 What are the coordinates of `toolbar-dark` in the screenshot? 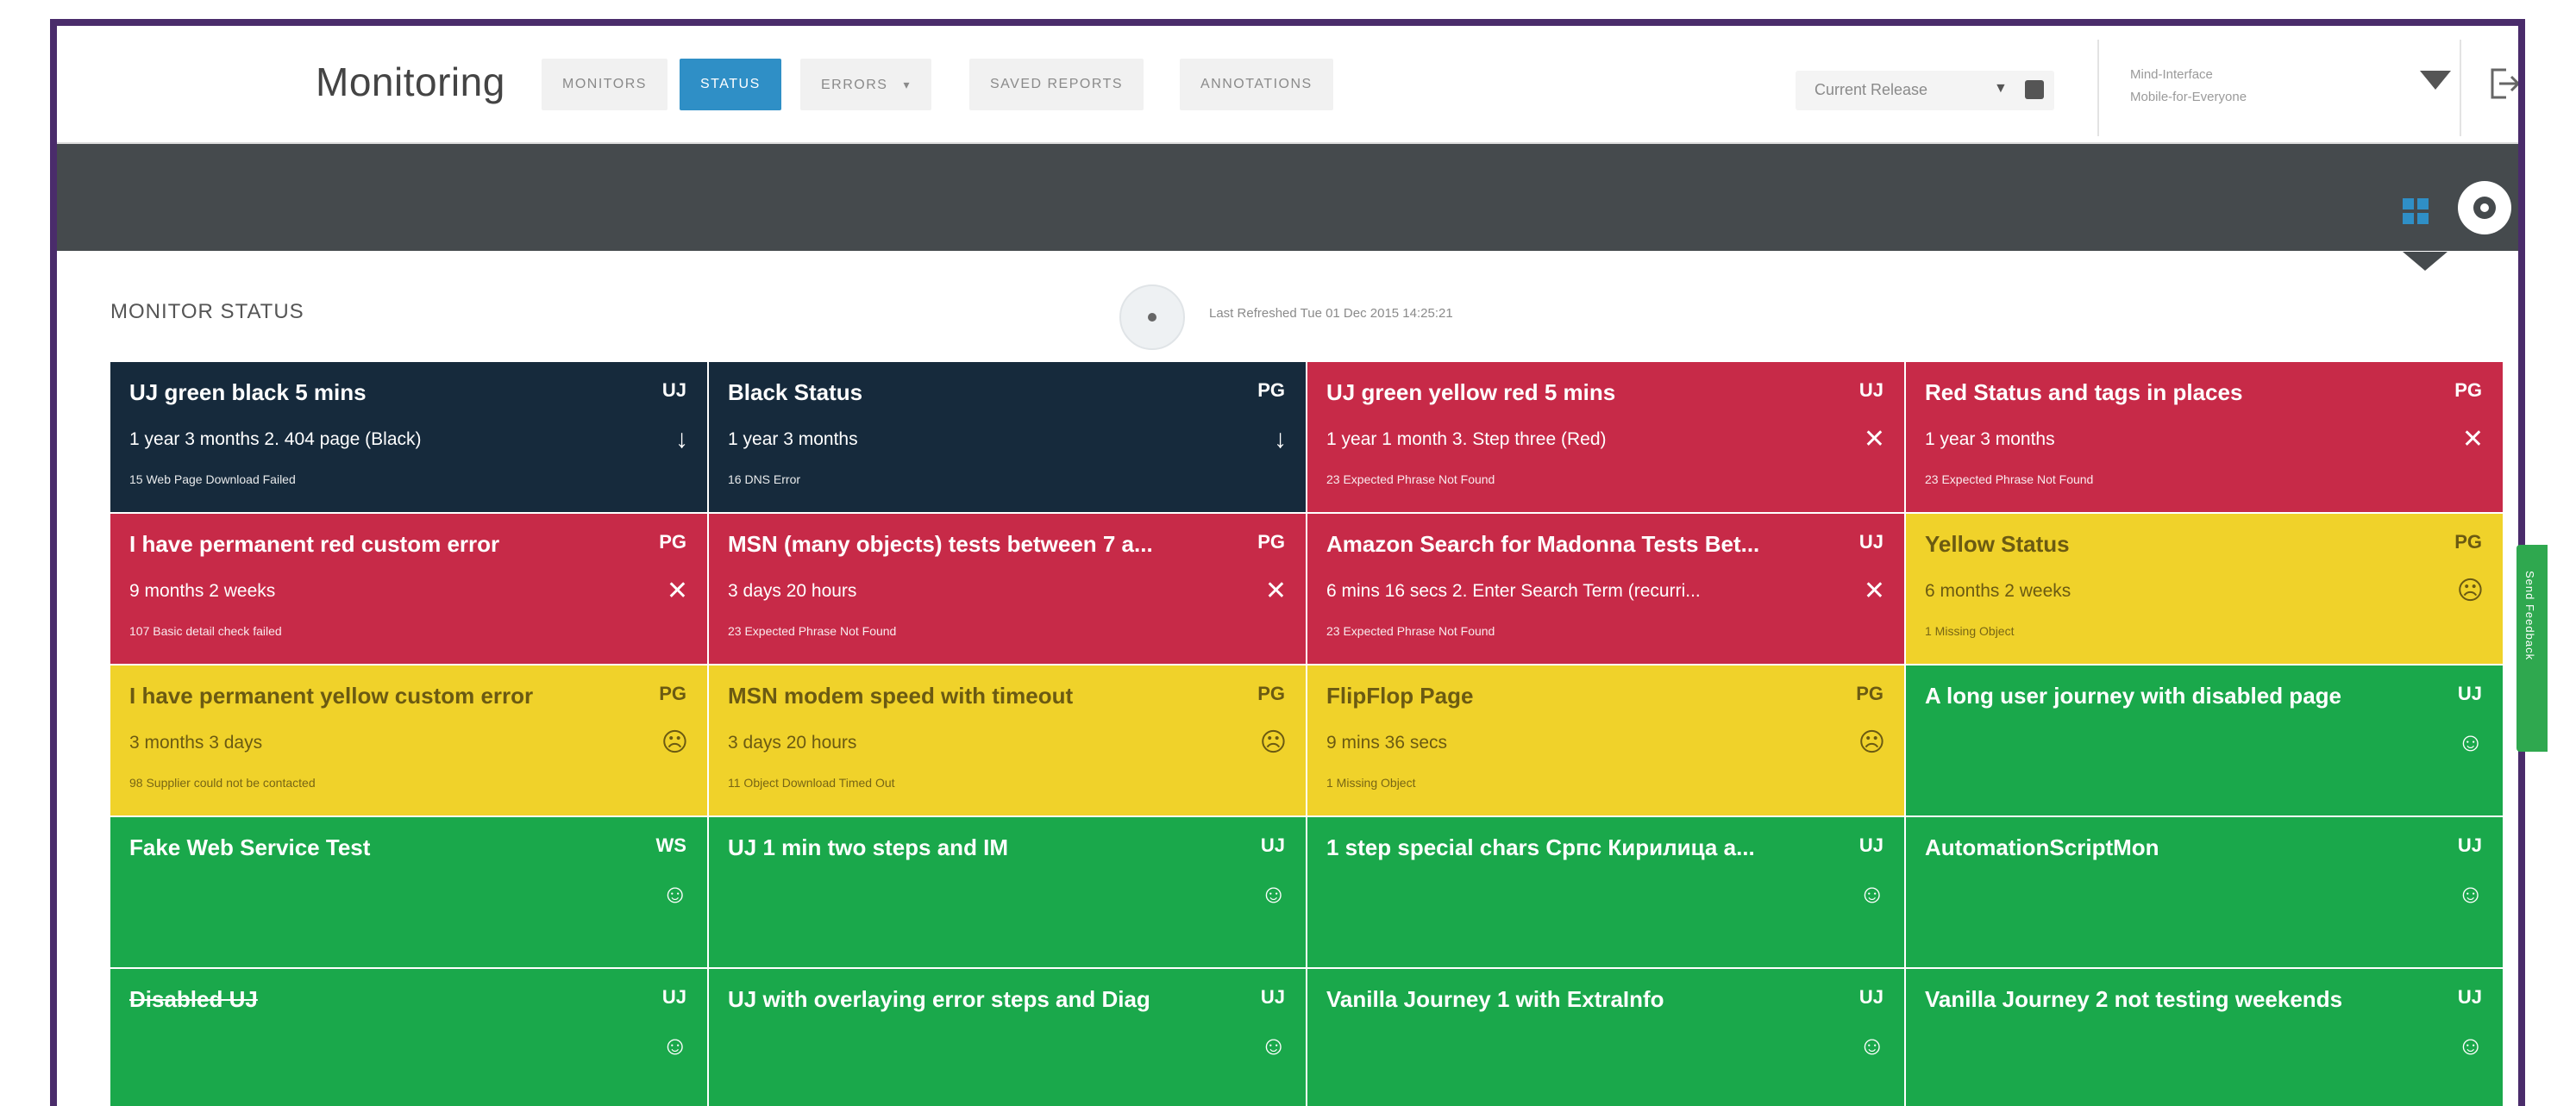 It's located at (1287, 197).